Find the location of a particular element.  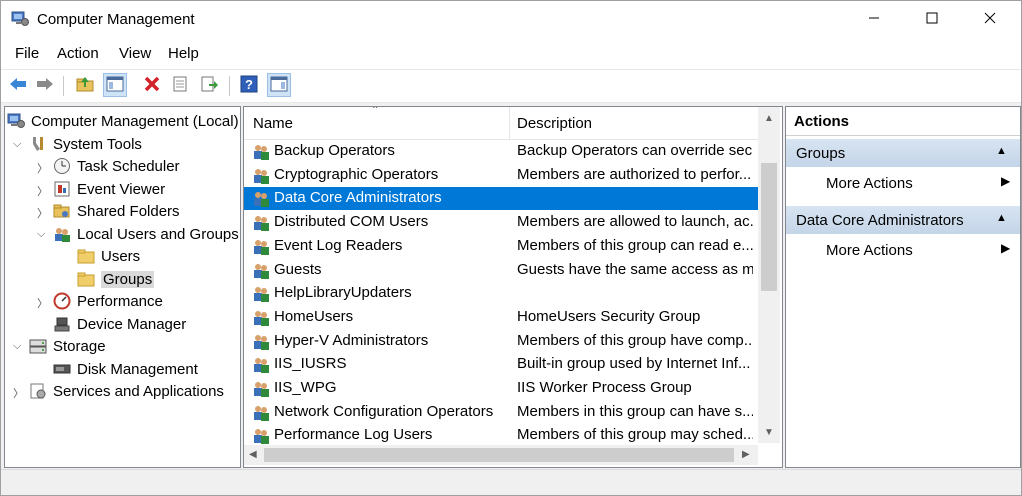

scroll-up-icon: ▲ is located at coordinates (769, 118).